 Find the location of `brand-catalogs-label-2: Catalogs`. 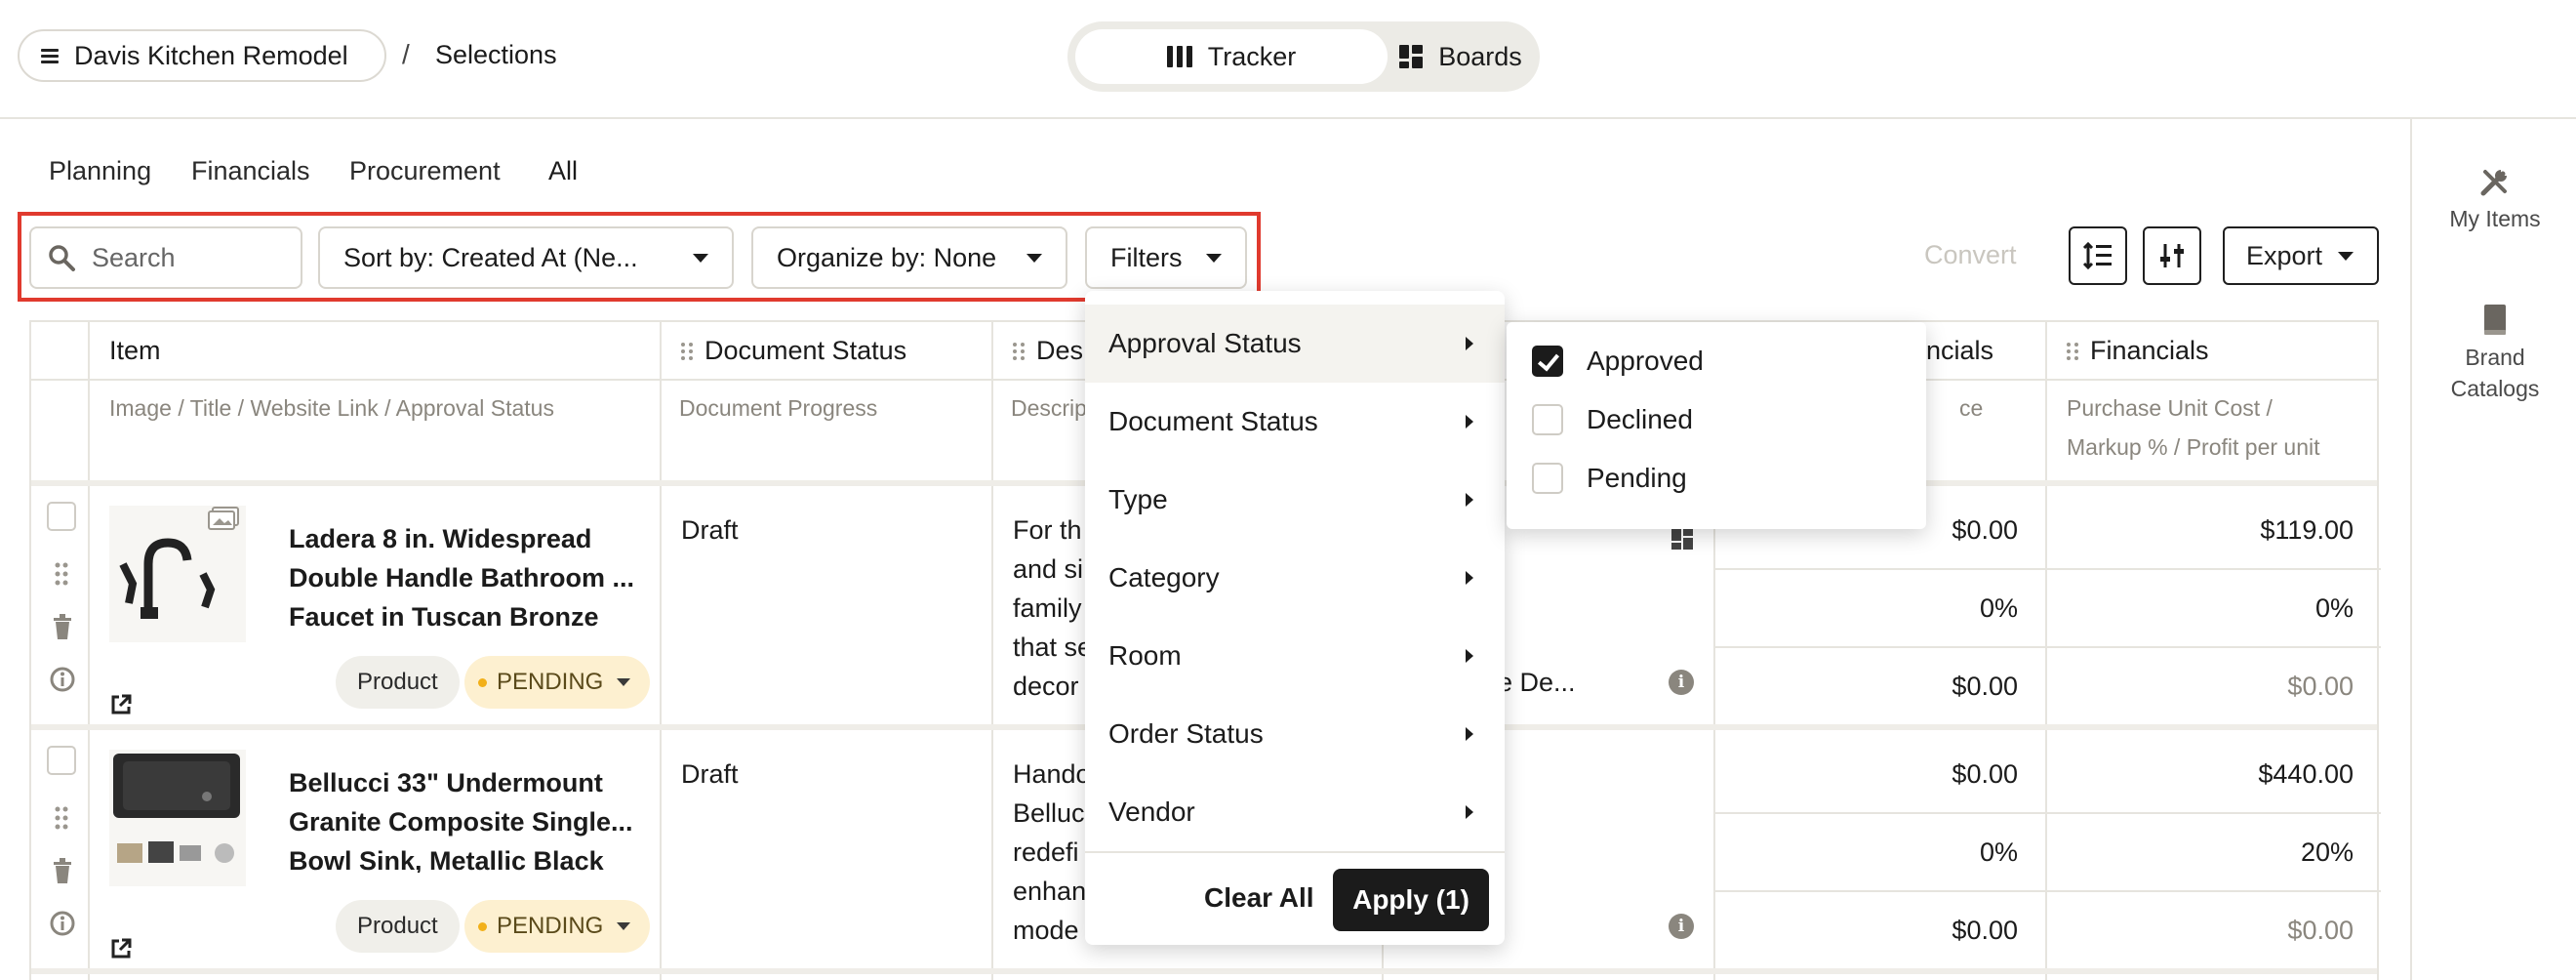

brand-catalogs-label-2: Catalogs is located at coordinates (2495, 388).